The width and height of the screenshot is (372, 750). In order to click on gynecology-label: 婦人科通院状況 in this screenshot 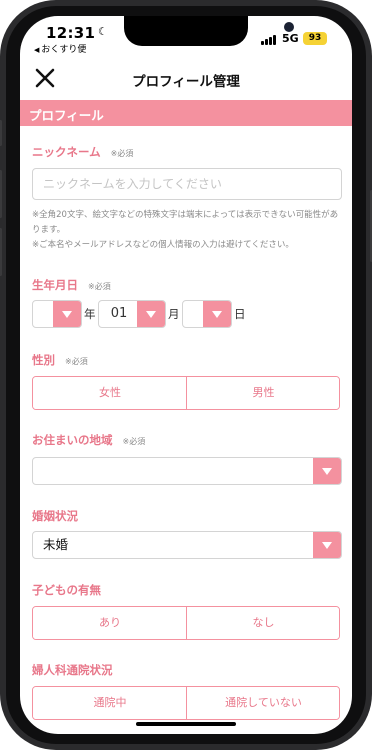, I will do `click(72, 670)`.